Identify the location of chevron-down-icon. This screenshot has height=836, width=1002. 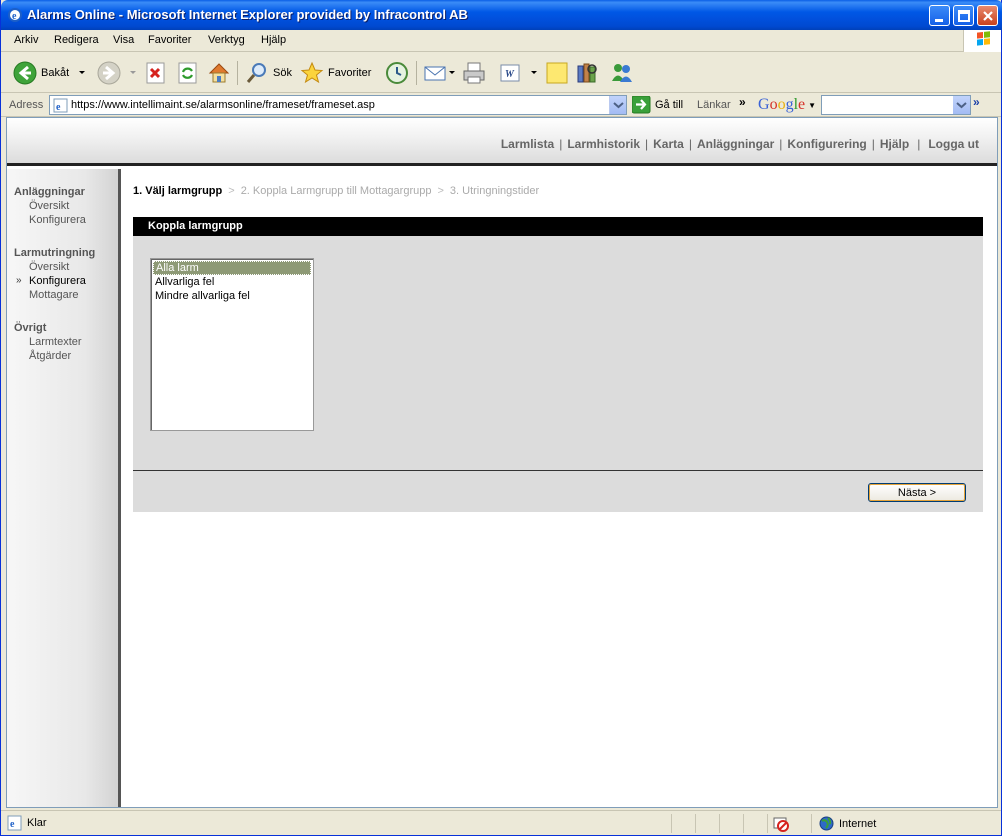
(961, 105).